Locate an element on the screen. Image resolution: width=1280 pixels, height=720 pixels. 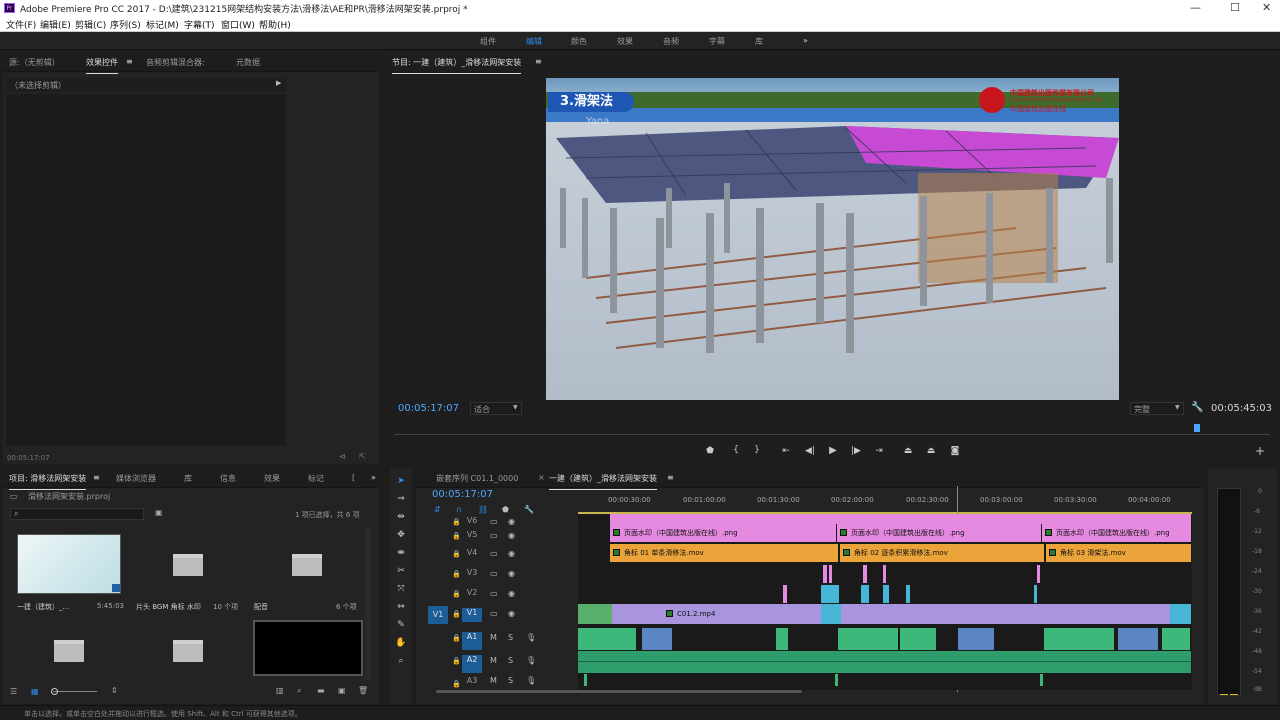
zoom-slider is located at coordinates (75, 691).